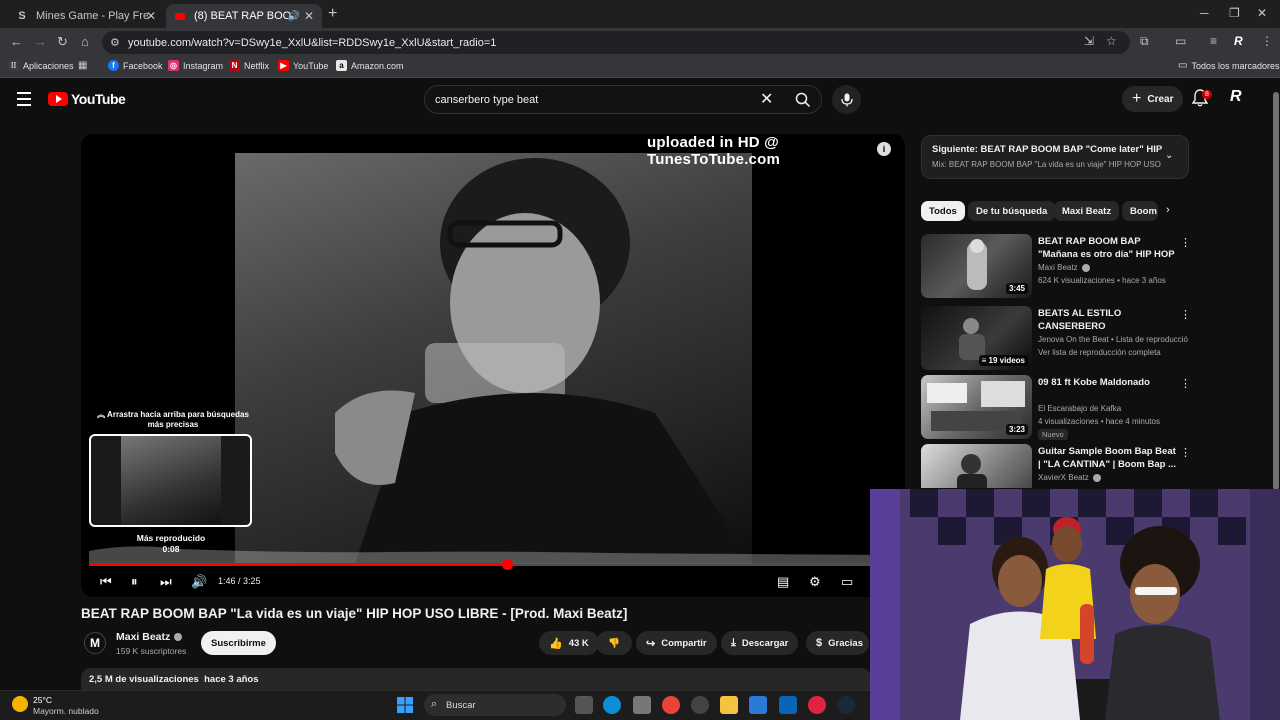 This screenshot has width=1280, height=720. I want to click on voice-search-button, so click(846, 99).